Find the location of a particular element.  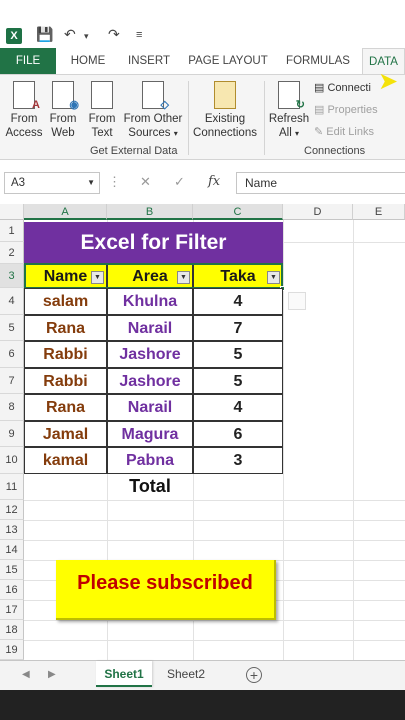

row-header: 12 is located at coordinates (12, 509).